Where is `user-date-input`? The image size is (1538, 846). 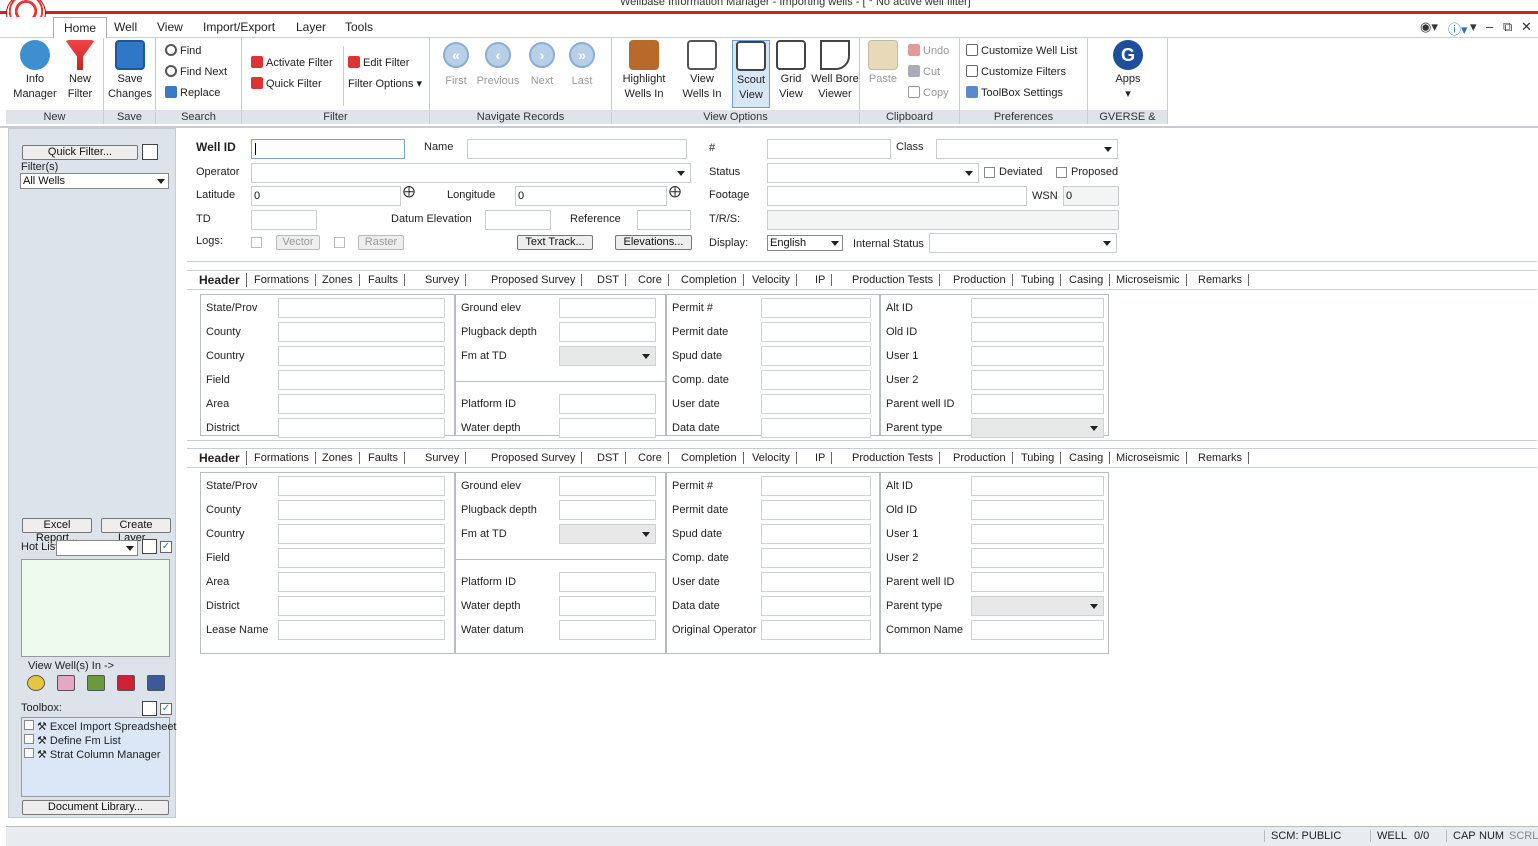
user-date-input is located at coordinates (816, 404).